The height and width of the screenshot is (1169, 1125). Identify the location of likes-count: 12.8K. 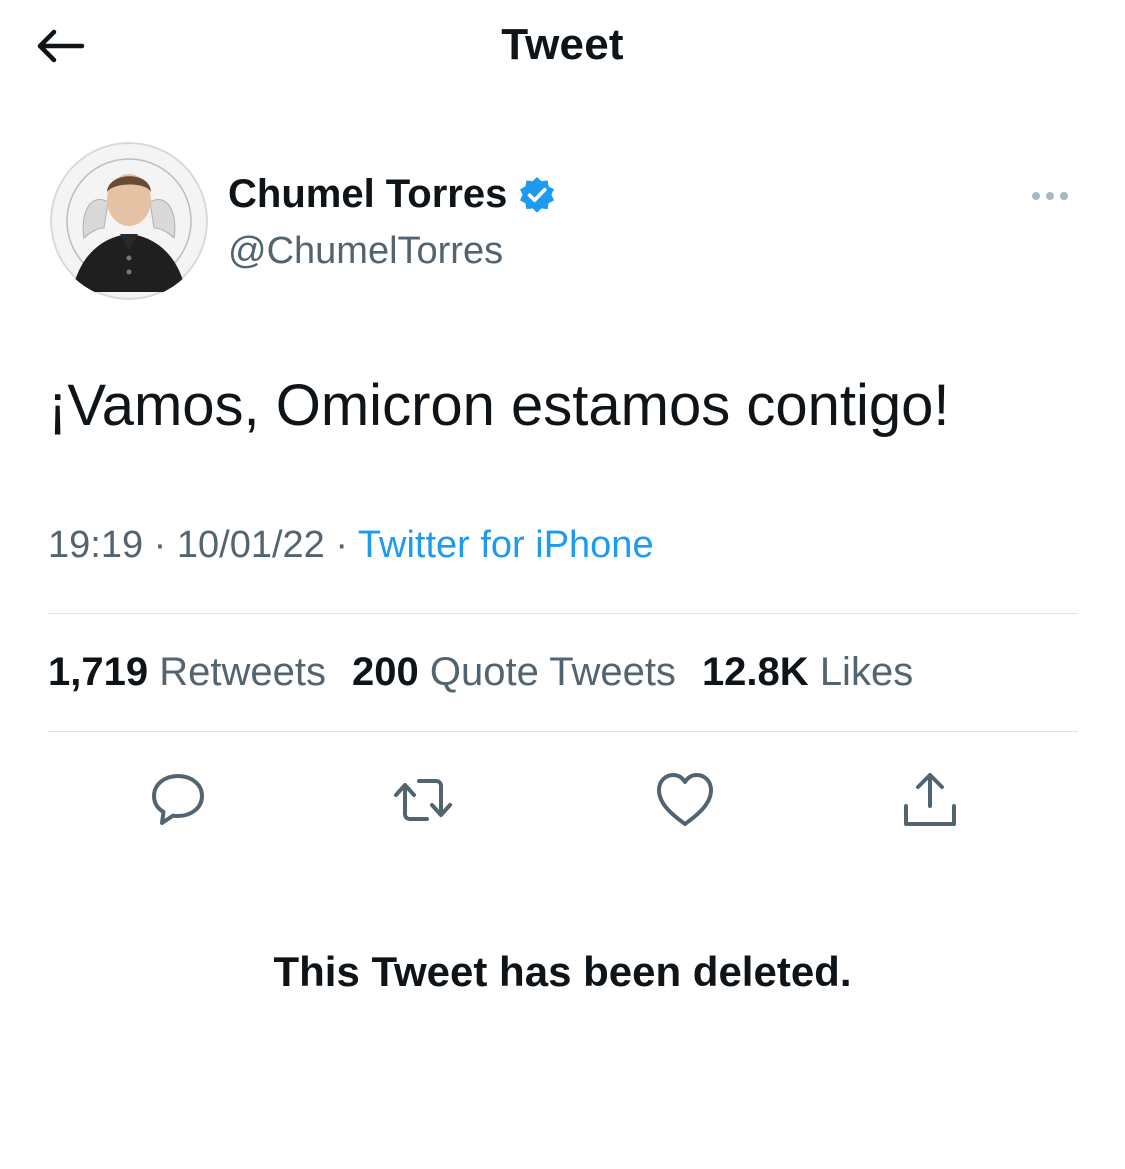
(755, 672).